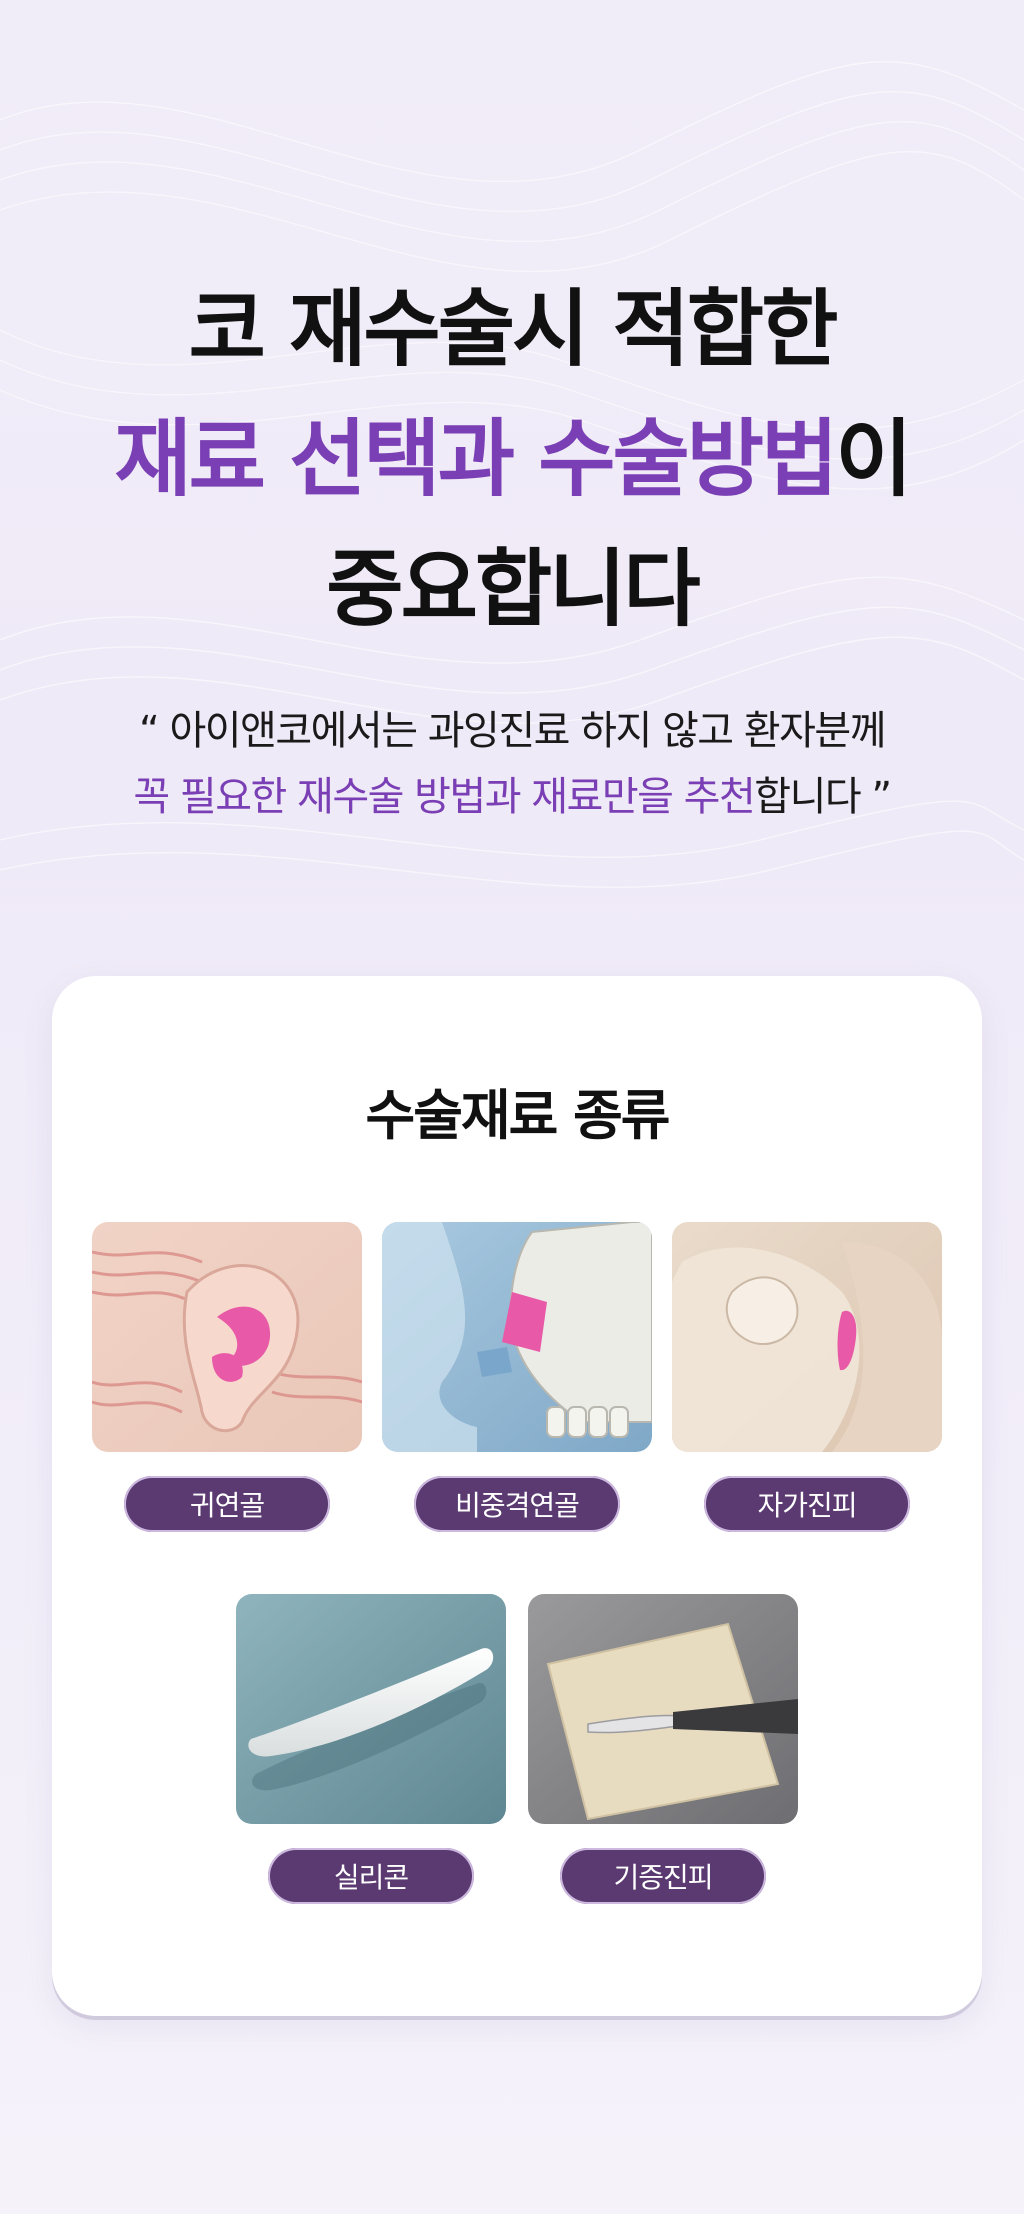 The image size is (1024, 2214). Describe the element at coordinates (807, 1504) in the screenshot. I see `material-label-dermis: 자가진피` at that location.